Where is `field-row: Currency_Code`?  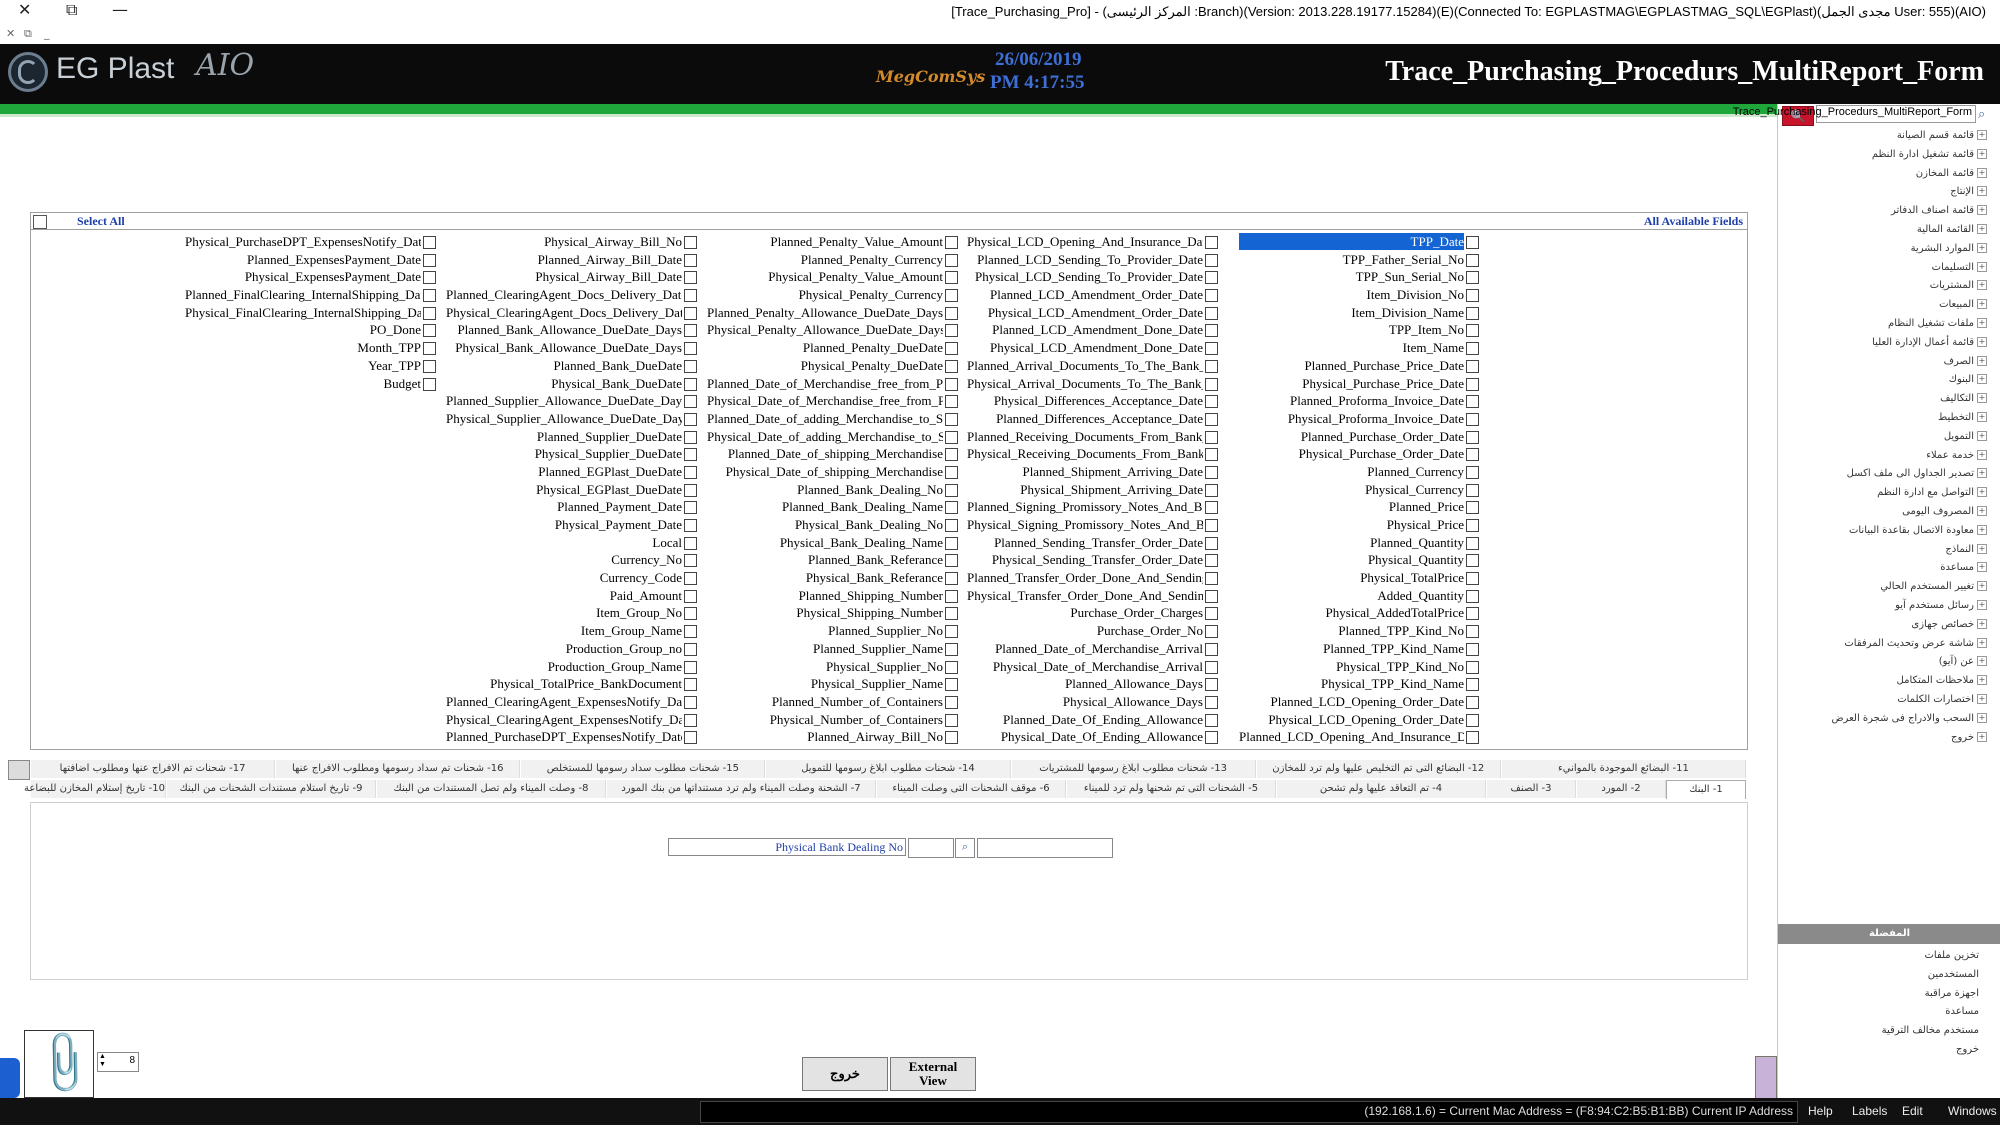
field-row: Currency_Code is located at coordinates (572, 578).